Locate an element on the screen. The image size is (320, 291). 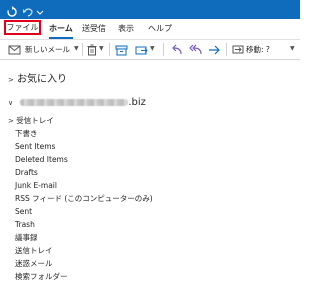
tab-home: ホーム is located at coordinates (61, 30).